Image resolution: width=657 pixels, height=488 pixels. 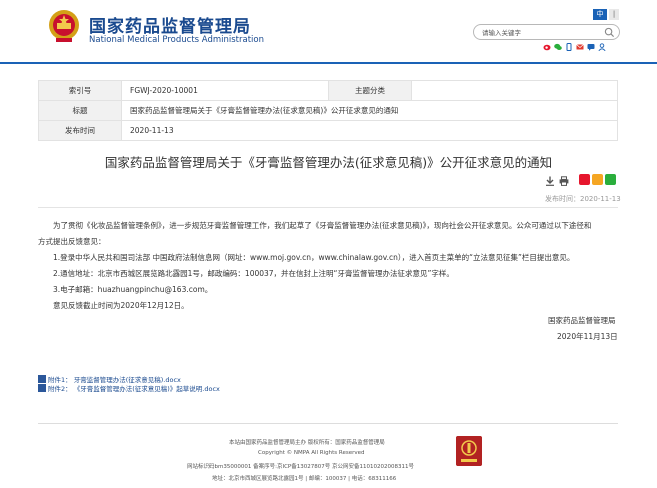 I want to click on article-tools, so click(x=557, y=181).